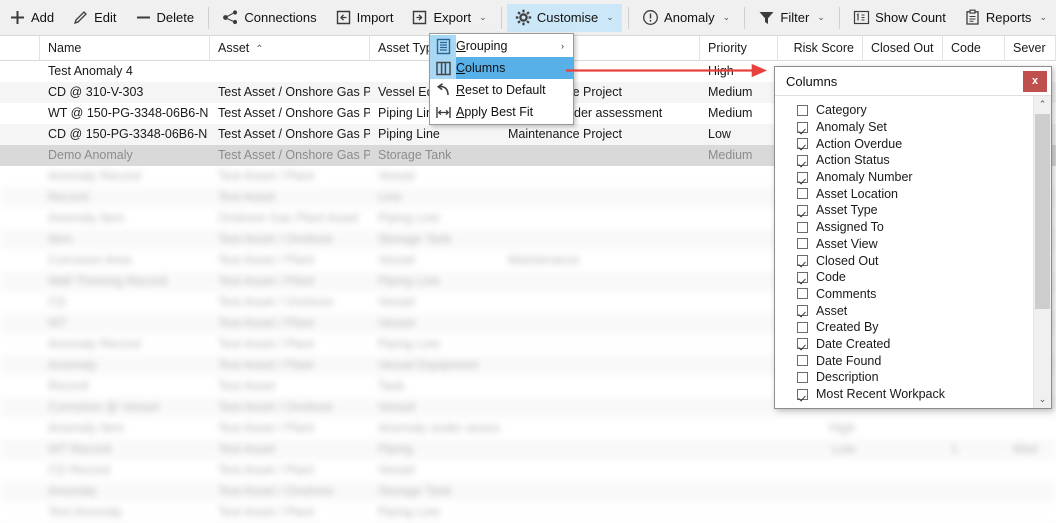  I want to click on column-header-closed_out: Closed Out, so click(903, 48).